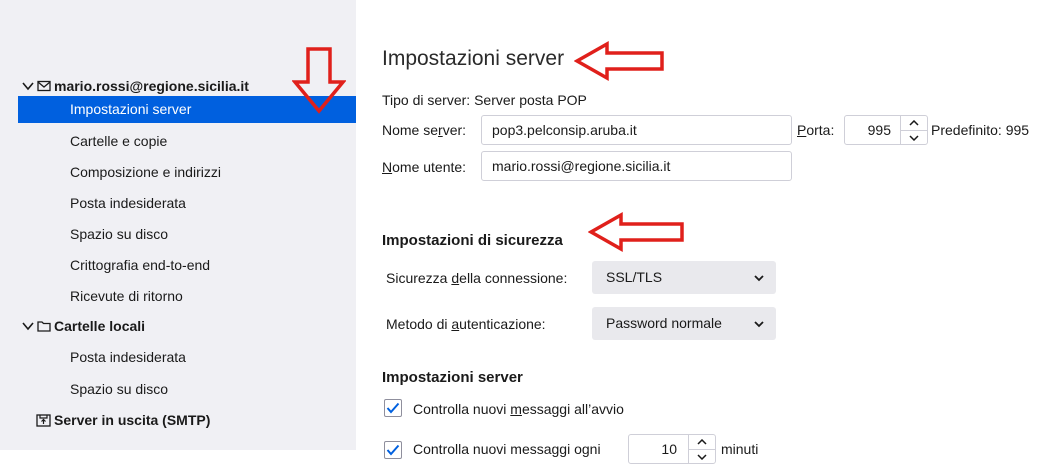  What do you see at coordinates (669, 449) in the screenshot?
I see `check-interval-value: 10` at bounding box center [669, 449].